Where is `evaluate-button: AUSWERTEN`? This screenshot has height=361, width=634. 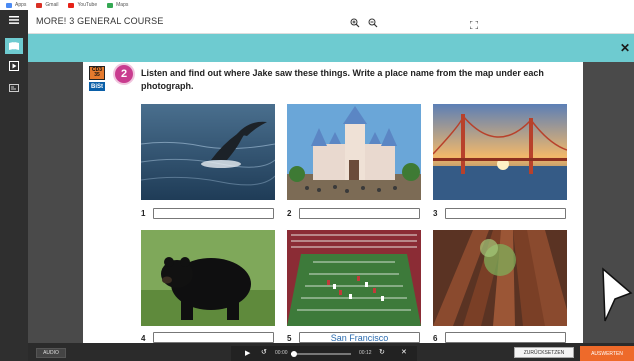
evaluate-button: AUSWERTEN is located at coordinates (607, 353).